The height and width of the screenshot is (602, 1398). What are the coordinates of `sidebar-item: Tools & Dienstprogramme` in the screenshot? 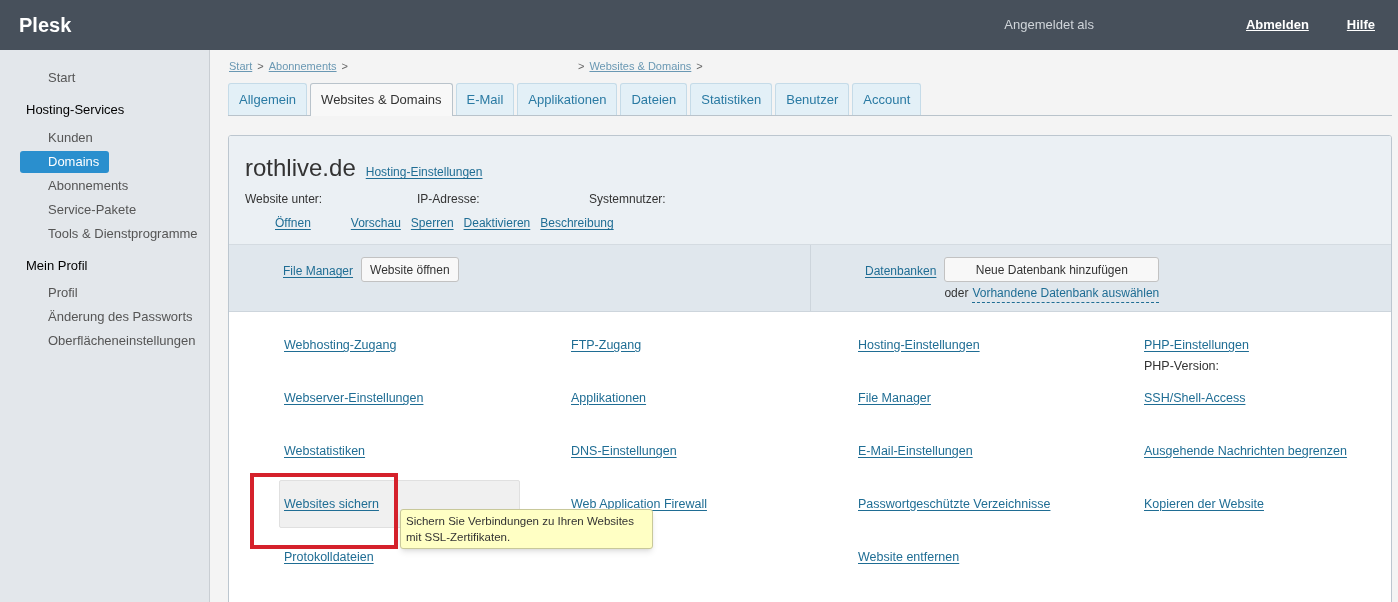 It's located at (110, 233).